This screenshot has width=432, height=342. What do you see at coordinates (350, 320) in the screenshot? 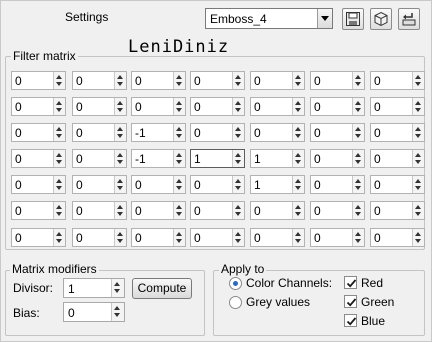
I see `blue-checkbox` at bounding box center [350, 320].